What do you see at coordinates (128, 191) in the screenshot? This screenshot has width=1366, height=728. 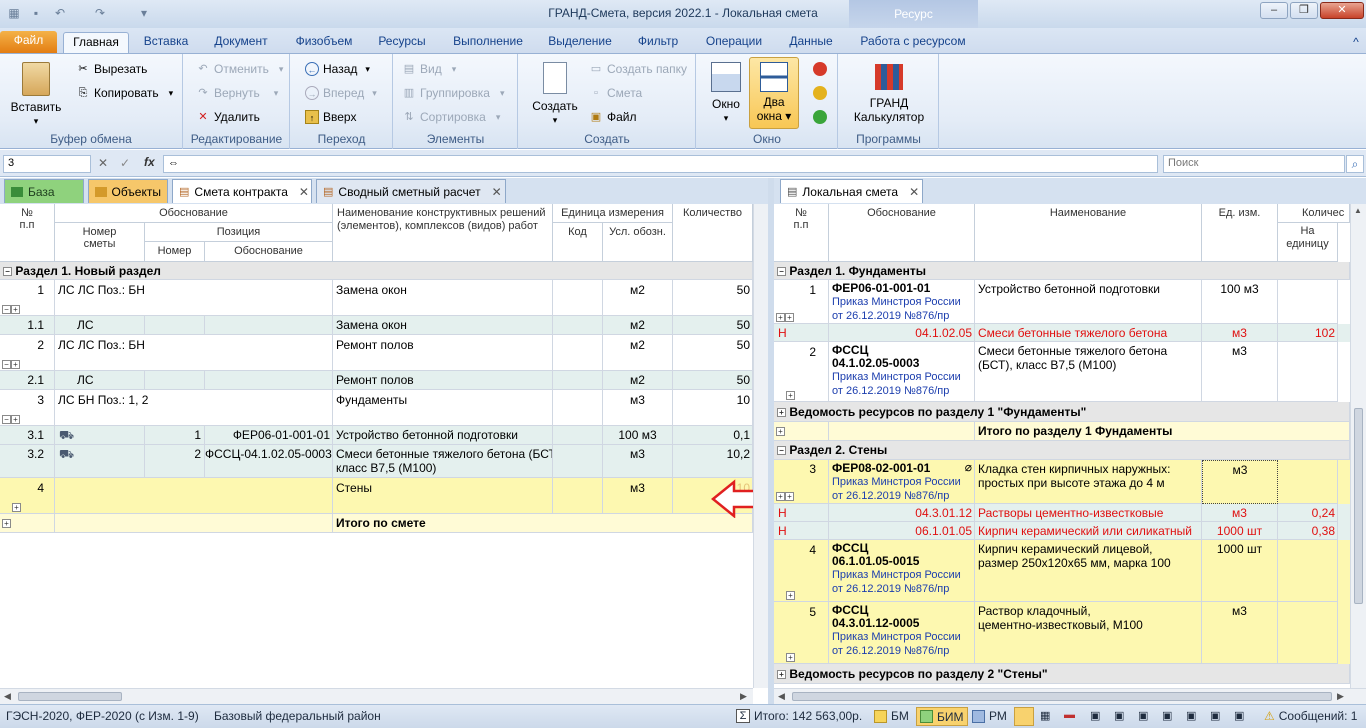 I see `tab-objects: Объекты` at bounding box center [128, 191].